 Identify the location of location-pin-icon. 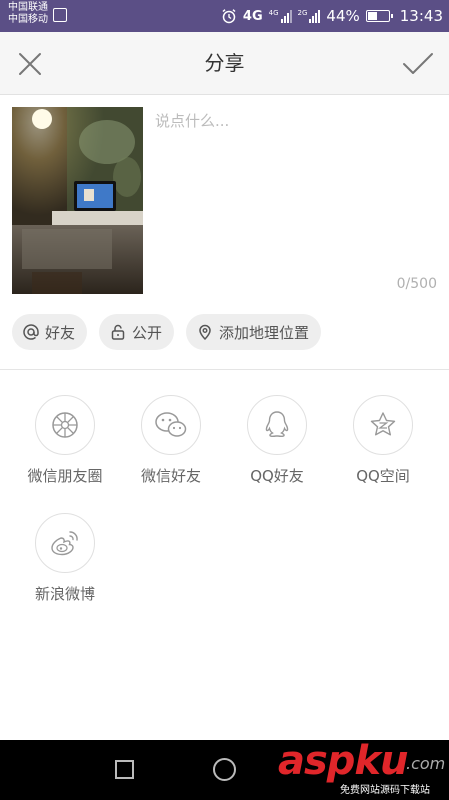
(205, 332).